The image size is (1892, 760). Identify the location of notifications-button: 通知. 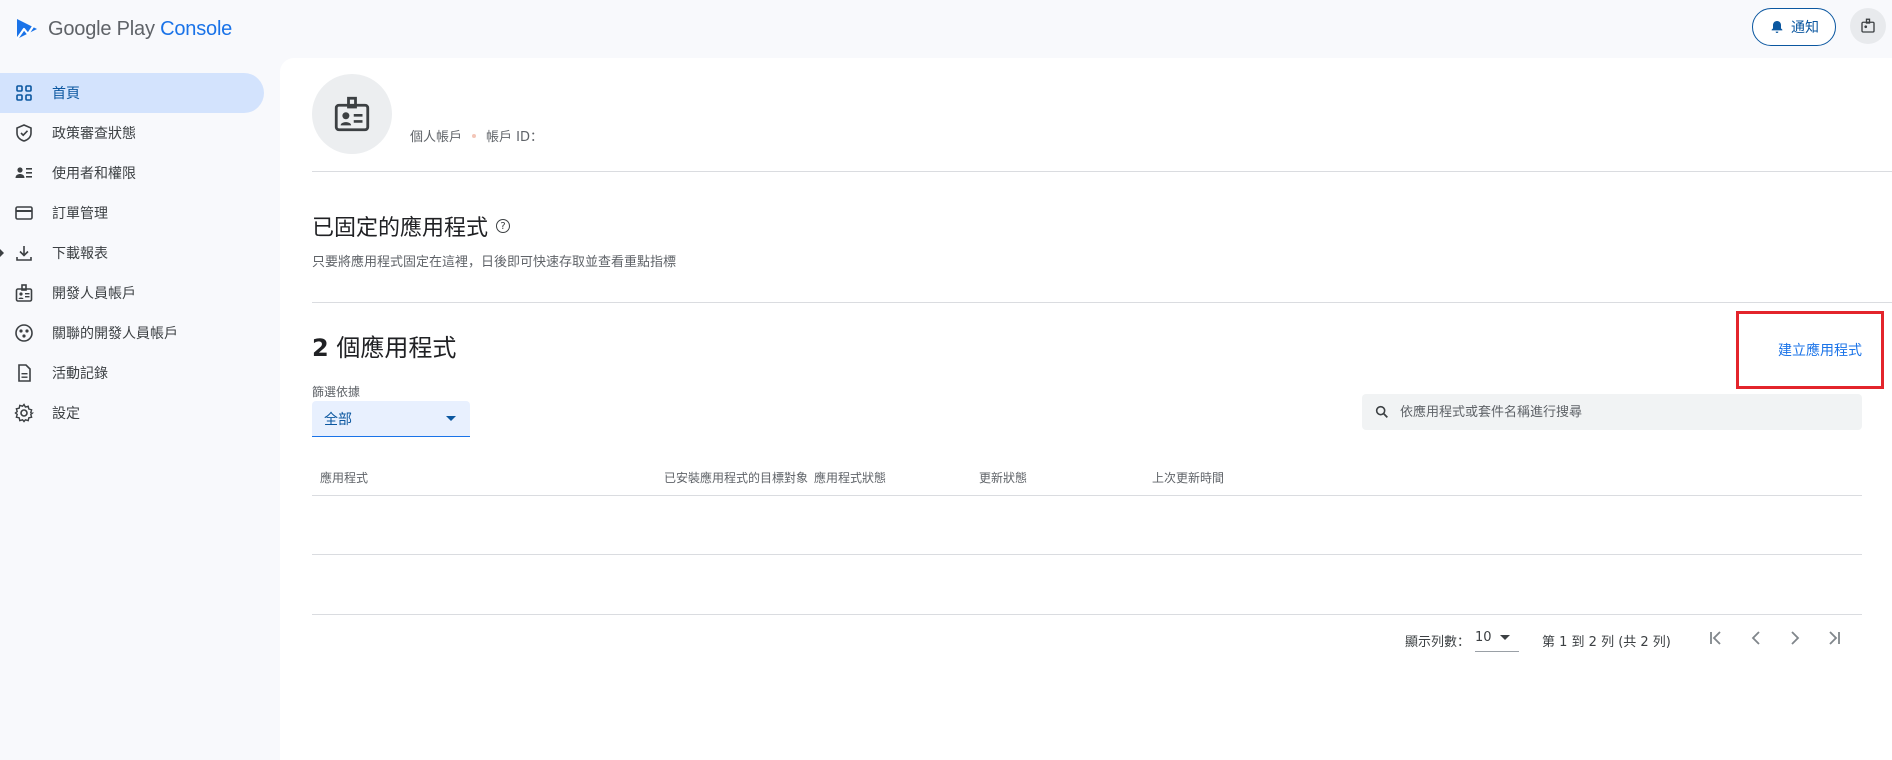
(1794, 27).